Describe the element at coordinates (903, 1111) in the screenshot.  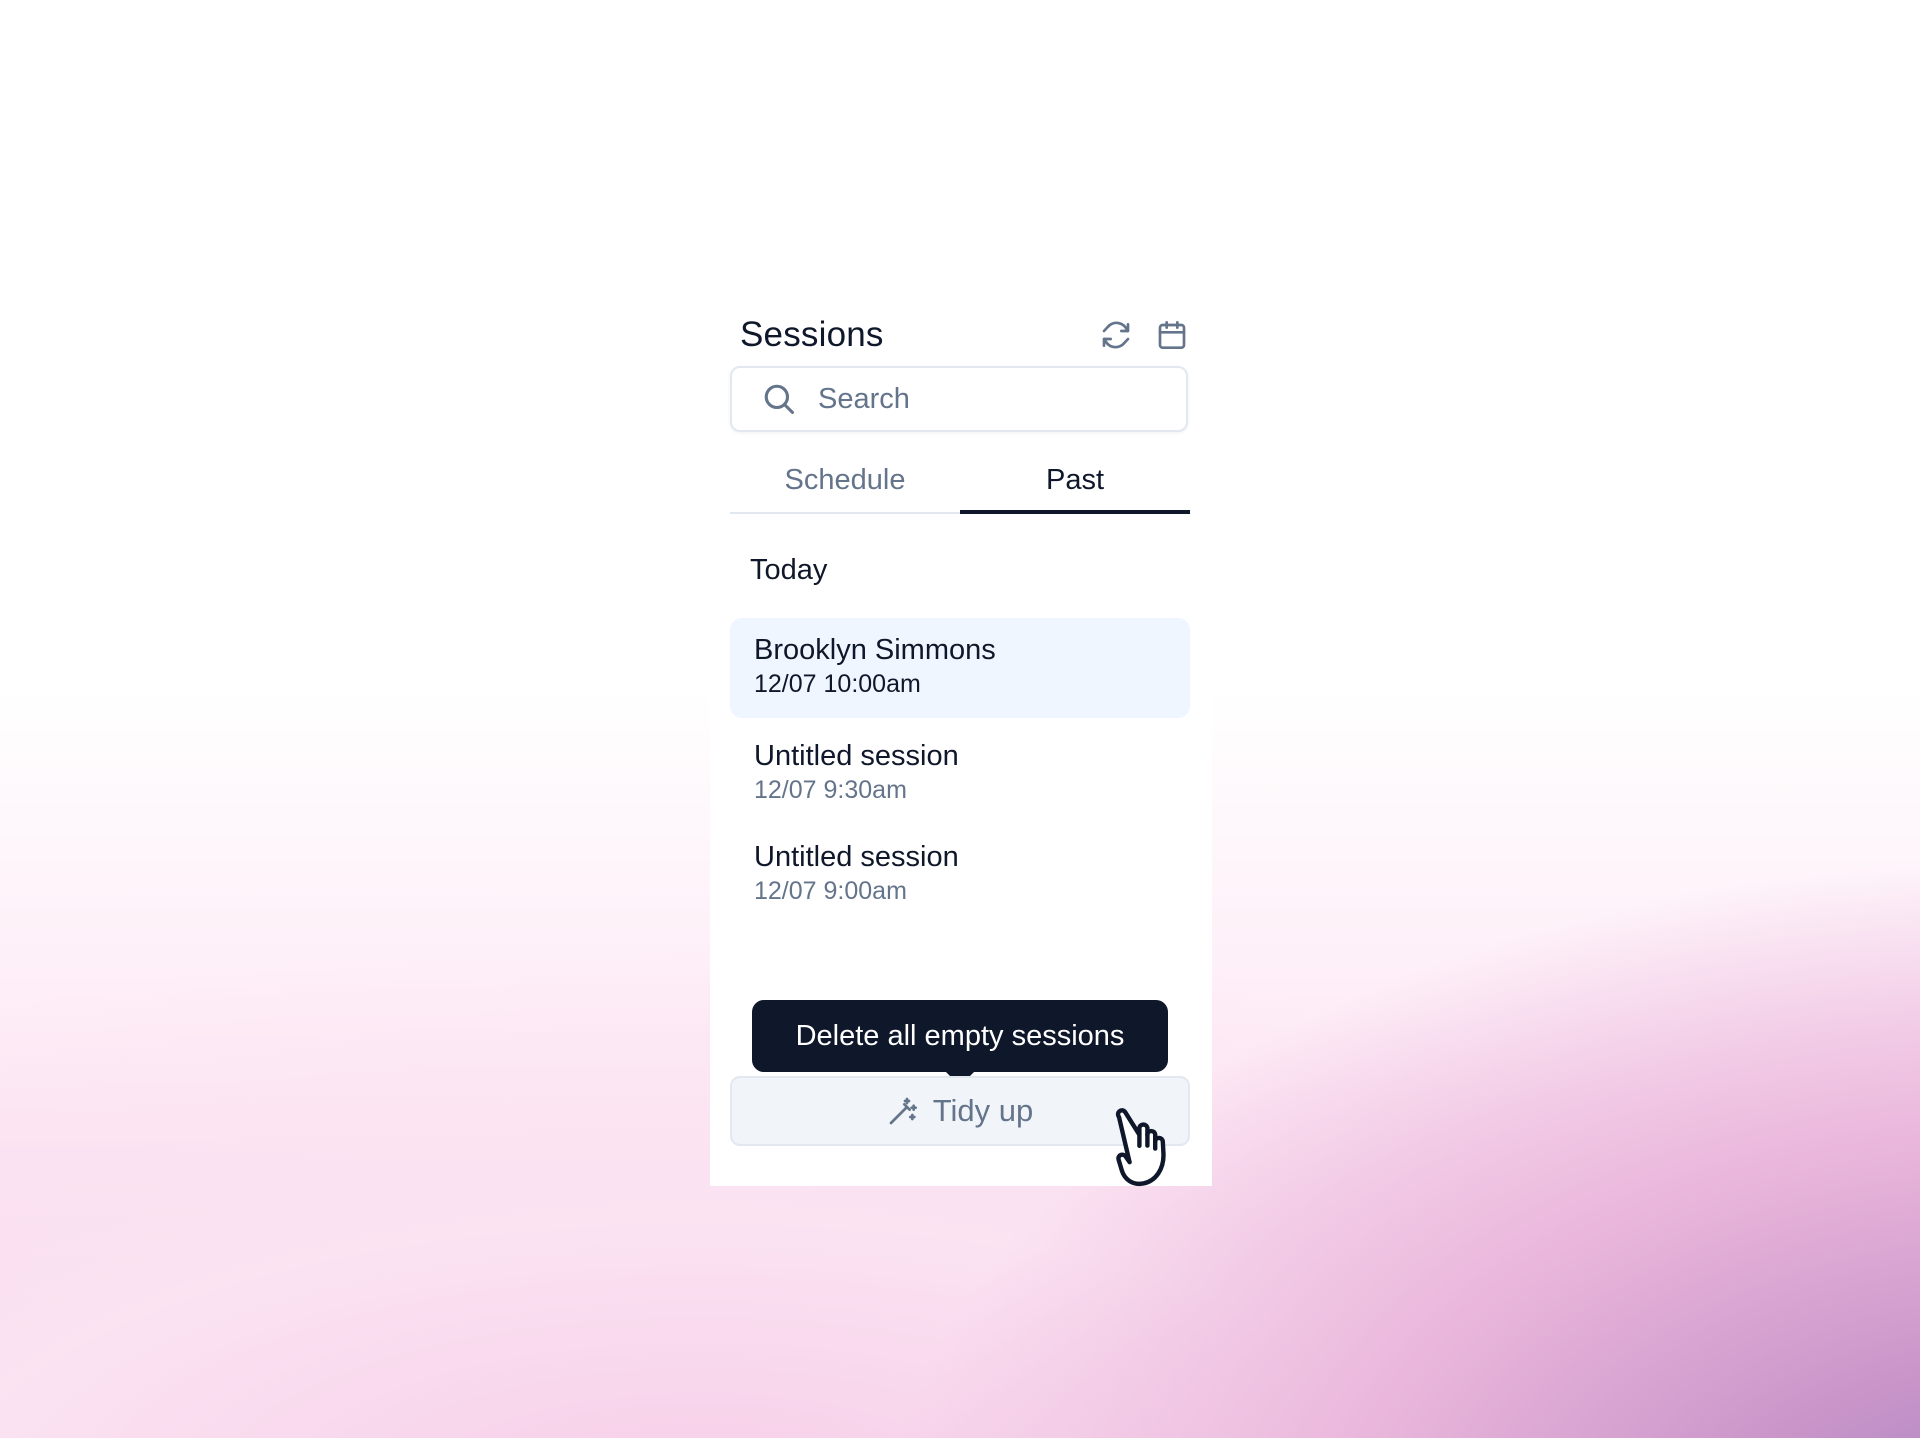
I see `magic-wand-icon` at that location.